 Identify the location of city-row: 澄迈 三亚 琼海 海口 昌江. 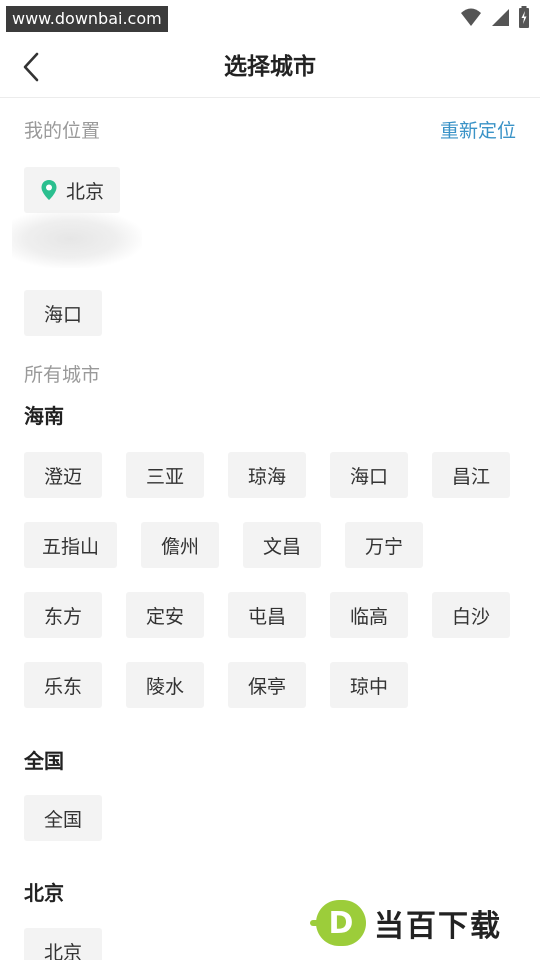
(267, 475).